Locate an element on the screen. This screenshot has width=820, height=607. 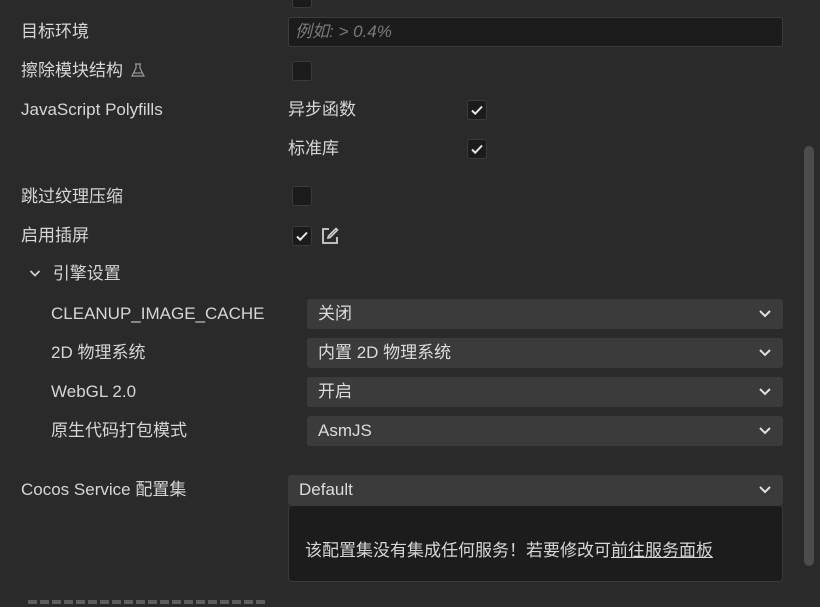
cut-off-row is located at coordinates (148, 603).